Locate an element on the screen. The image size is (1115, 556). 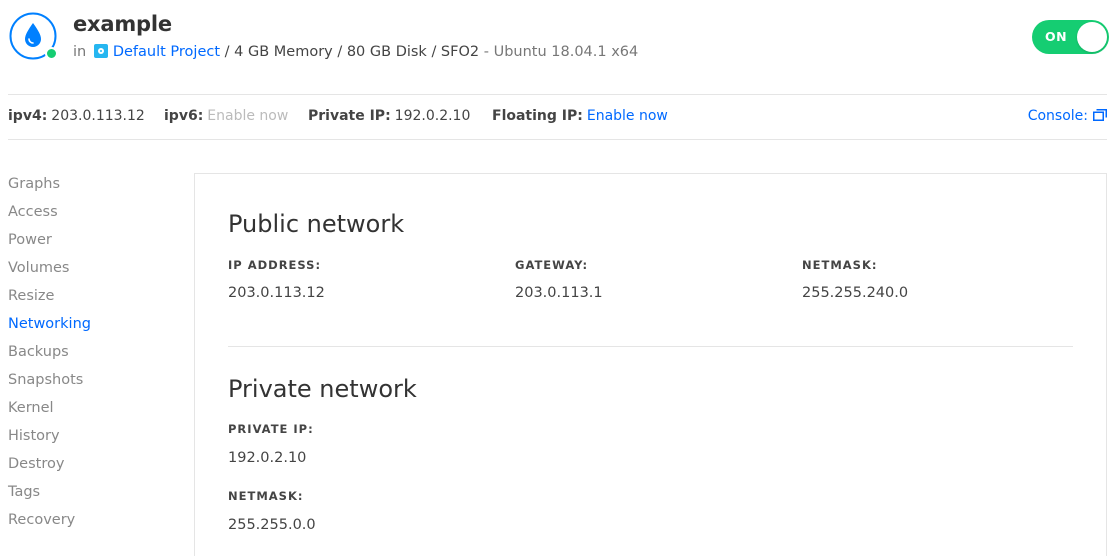
sidebar-item-access: Access is located at coordinates (83, 216).